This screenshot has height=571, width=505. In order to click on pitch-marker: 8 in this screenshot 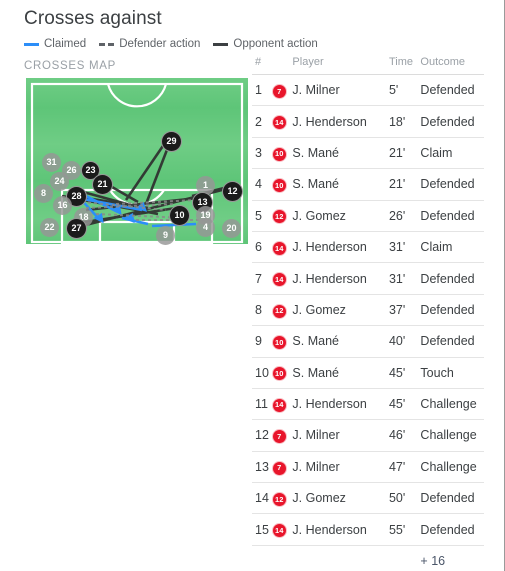, I will do `click(43, 193)`.